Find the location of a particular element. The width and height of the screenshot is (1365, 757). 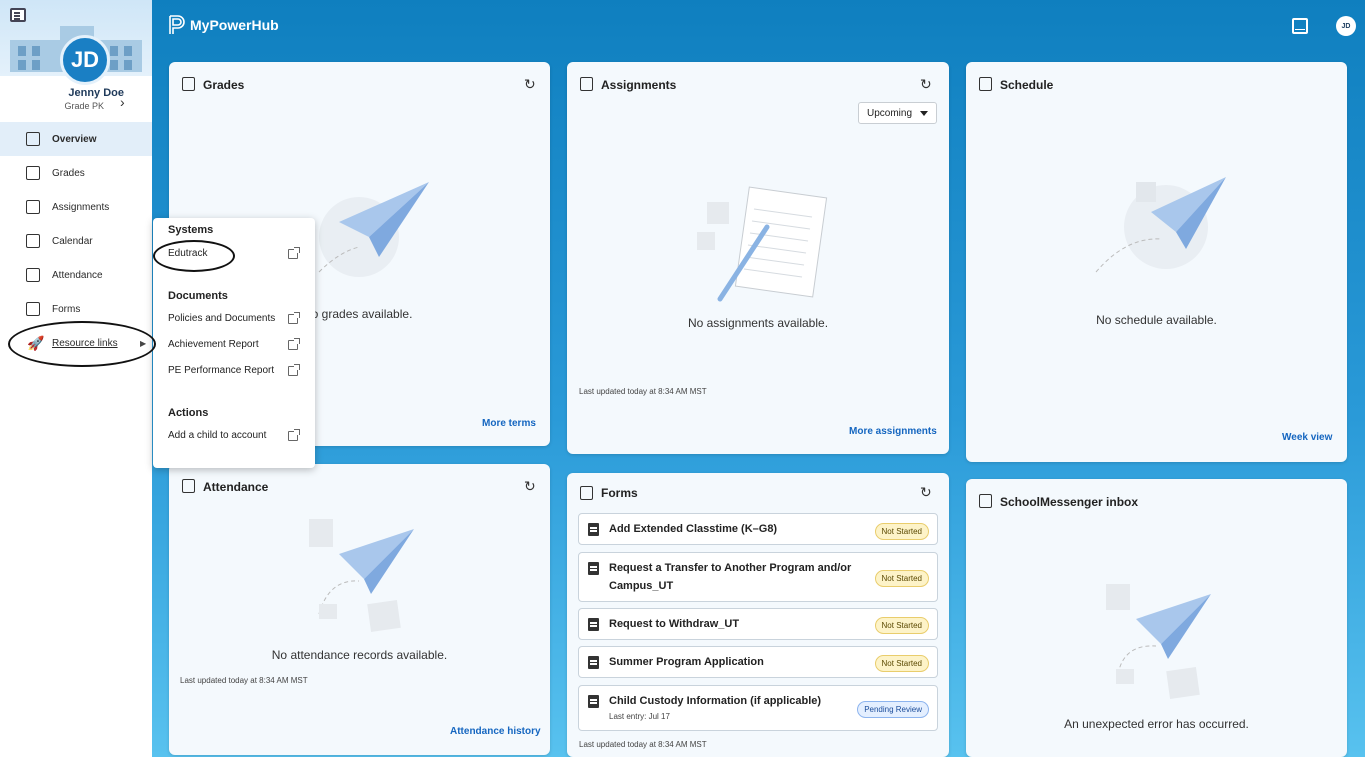

sidebar-item-resource-links: 🚀 Resource links ▶ is located at coordinates (76, 343).